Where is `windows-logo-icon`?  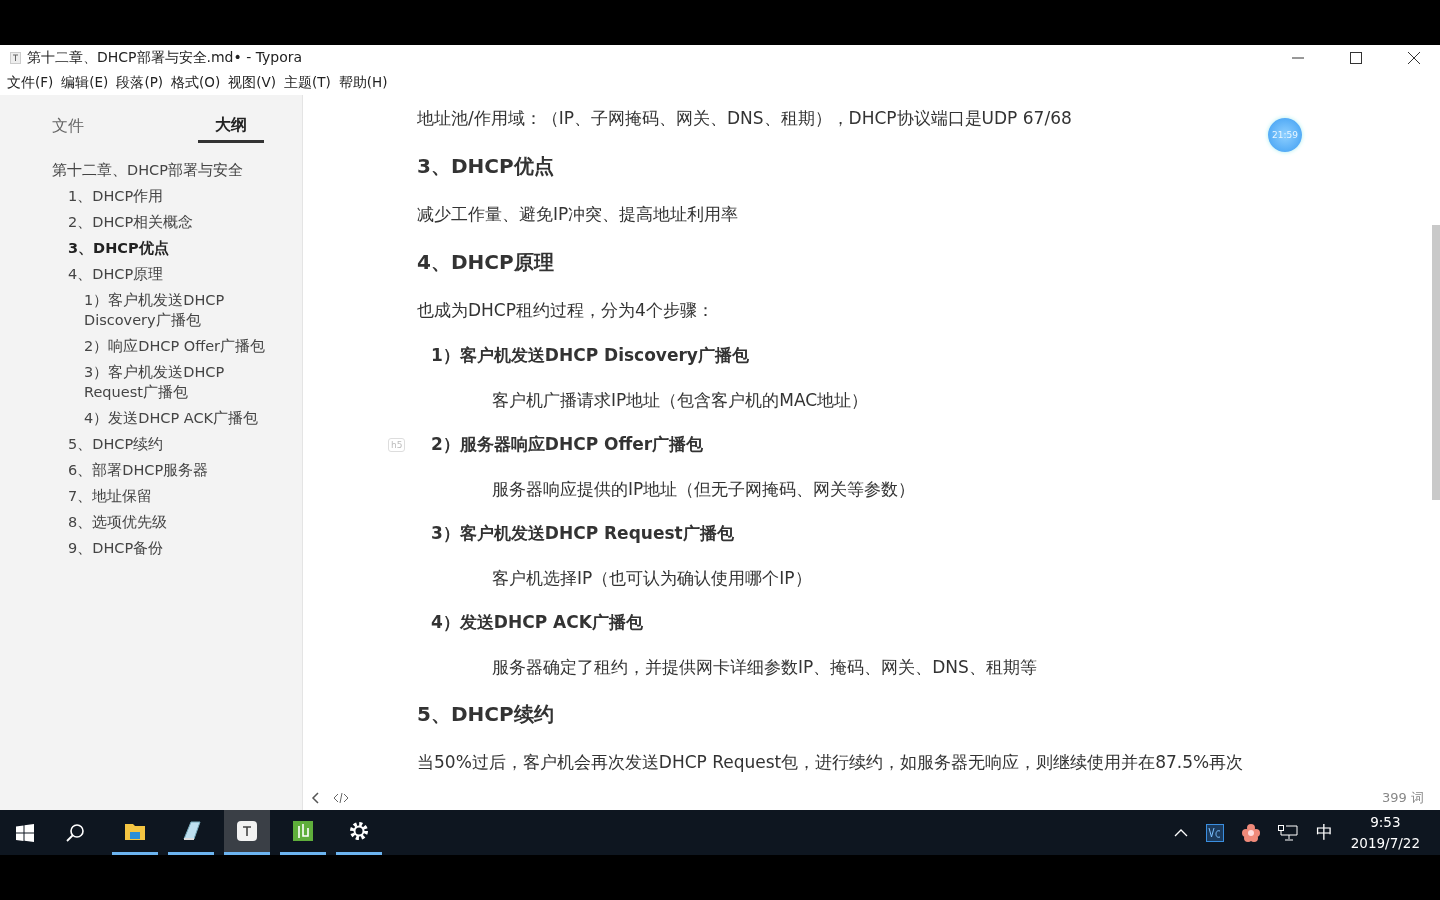 windows-logo-icon is located at coordinates (25, 832).